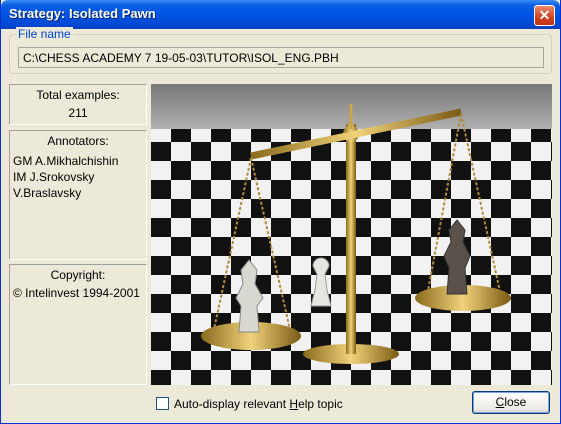 The width and height of the screenshot is (561, 424). Describe the element at coordinates (78, 324) in the screenshot. I see `copyright-panel: Copyright: © Intelinvest 1994-2001` at that location.